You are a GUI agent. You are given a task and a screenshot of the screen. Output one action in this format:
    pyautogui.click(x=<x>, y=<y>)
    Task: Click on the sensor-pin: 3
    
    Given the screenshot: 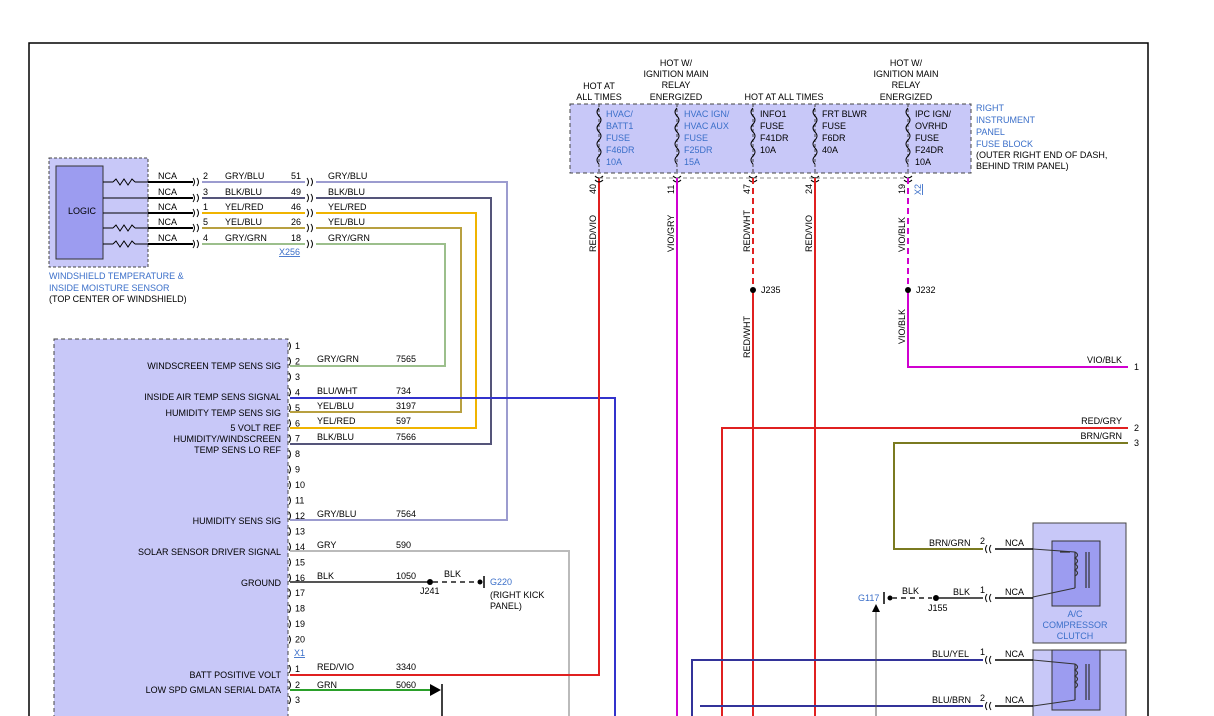 What is the action you would take?
    pyautogui.click(x=205, y=192)
    